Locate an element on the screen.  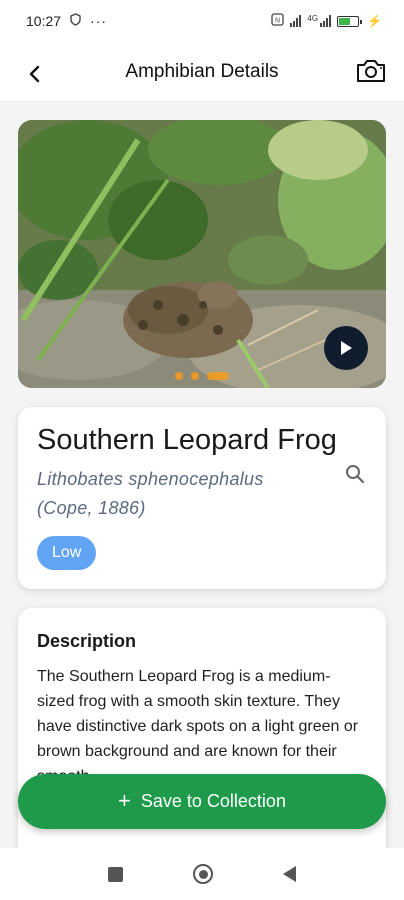
signal-icon is located at coordinates (296, 21).